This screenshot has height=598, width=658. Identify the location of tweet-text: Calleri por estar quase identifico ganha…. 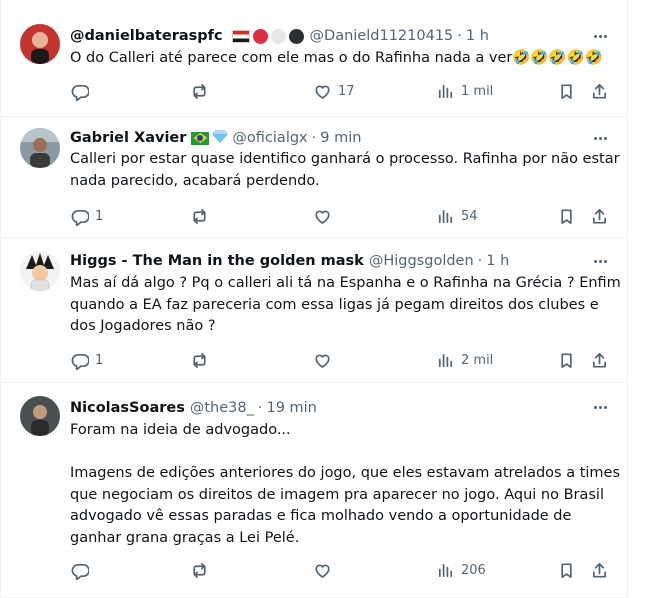
(347, 170).